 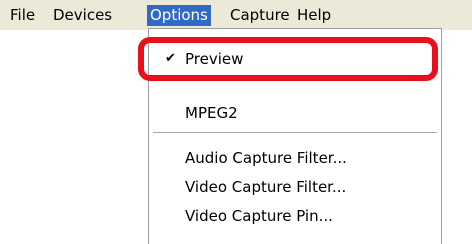 I want to click on menu-item-mpeg2: MPEG2, so click(x=295, y=113).